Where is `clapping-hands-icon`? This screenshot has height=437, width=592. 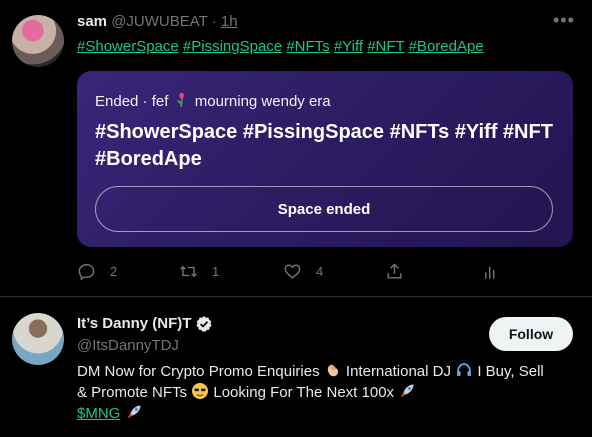
clapping-hands-icon is located at coordinates (332, 370).